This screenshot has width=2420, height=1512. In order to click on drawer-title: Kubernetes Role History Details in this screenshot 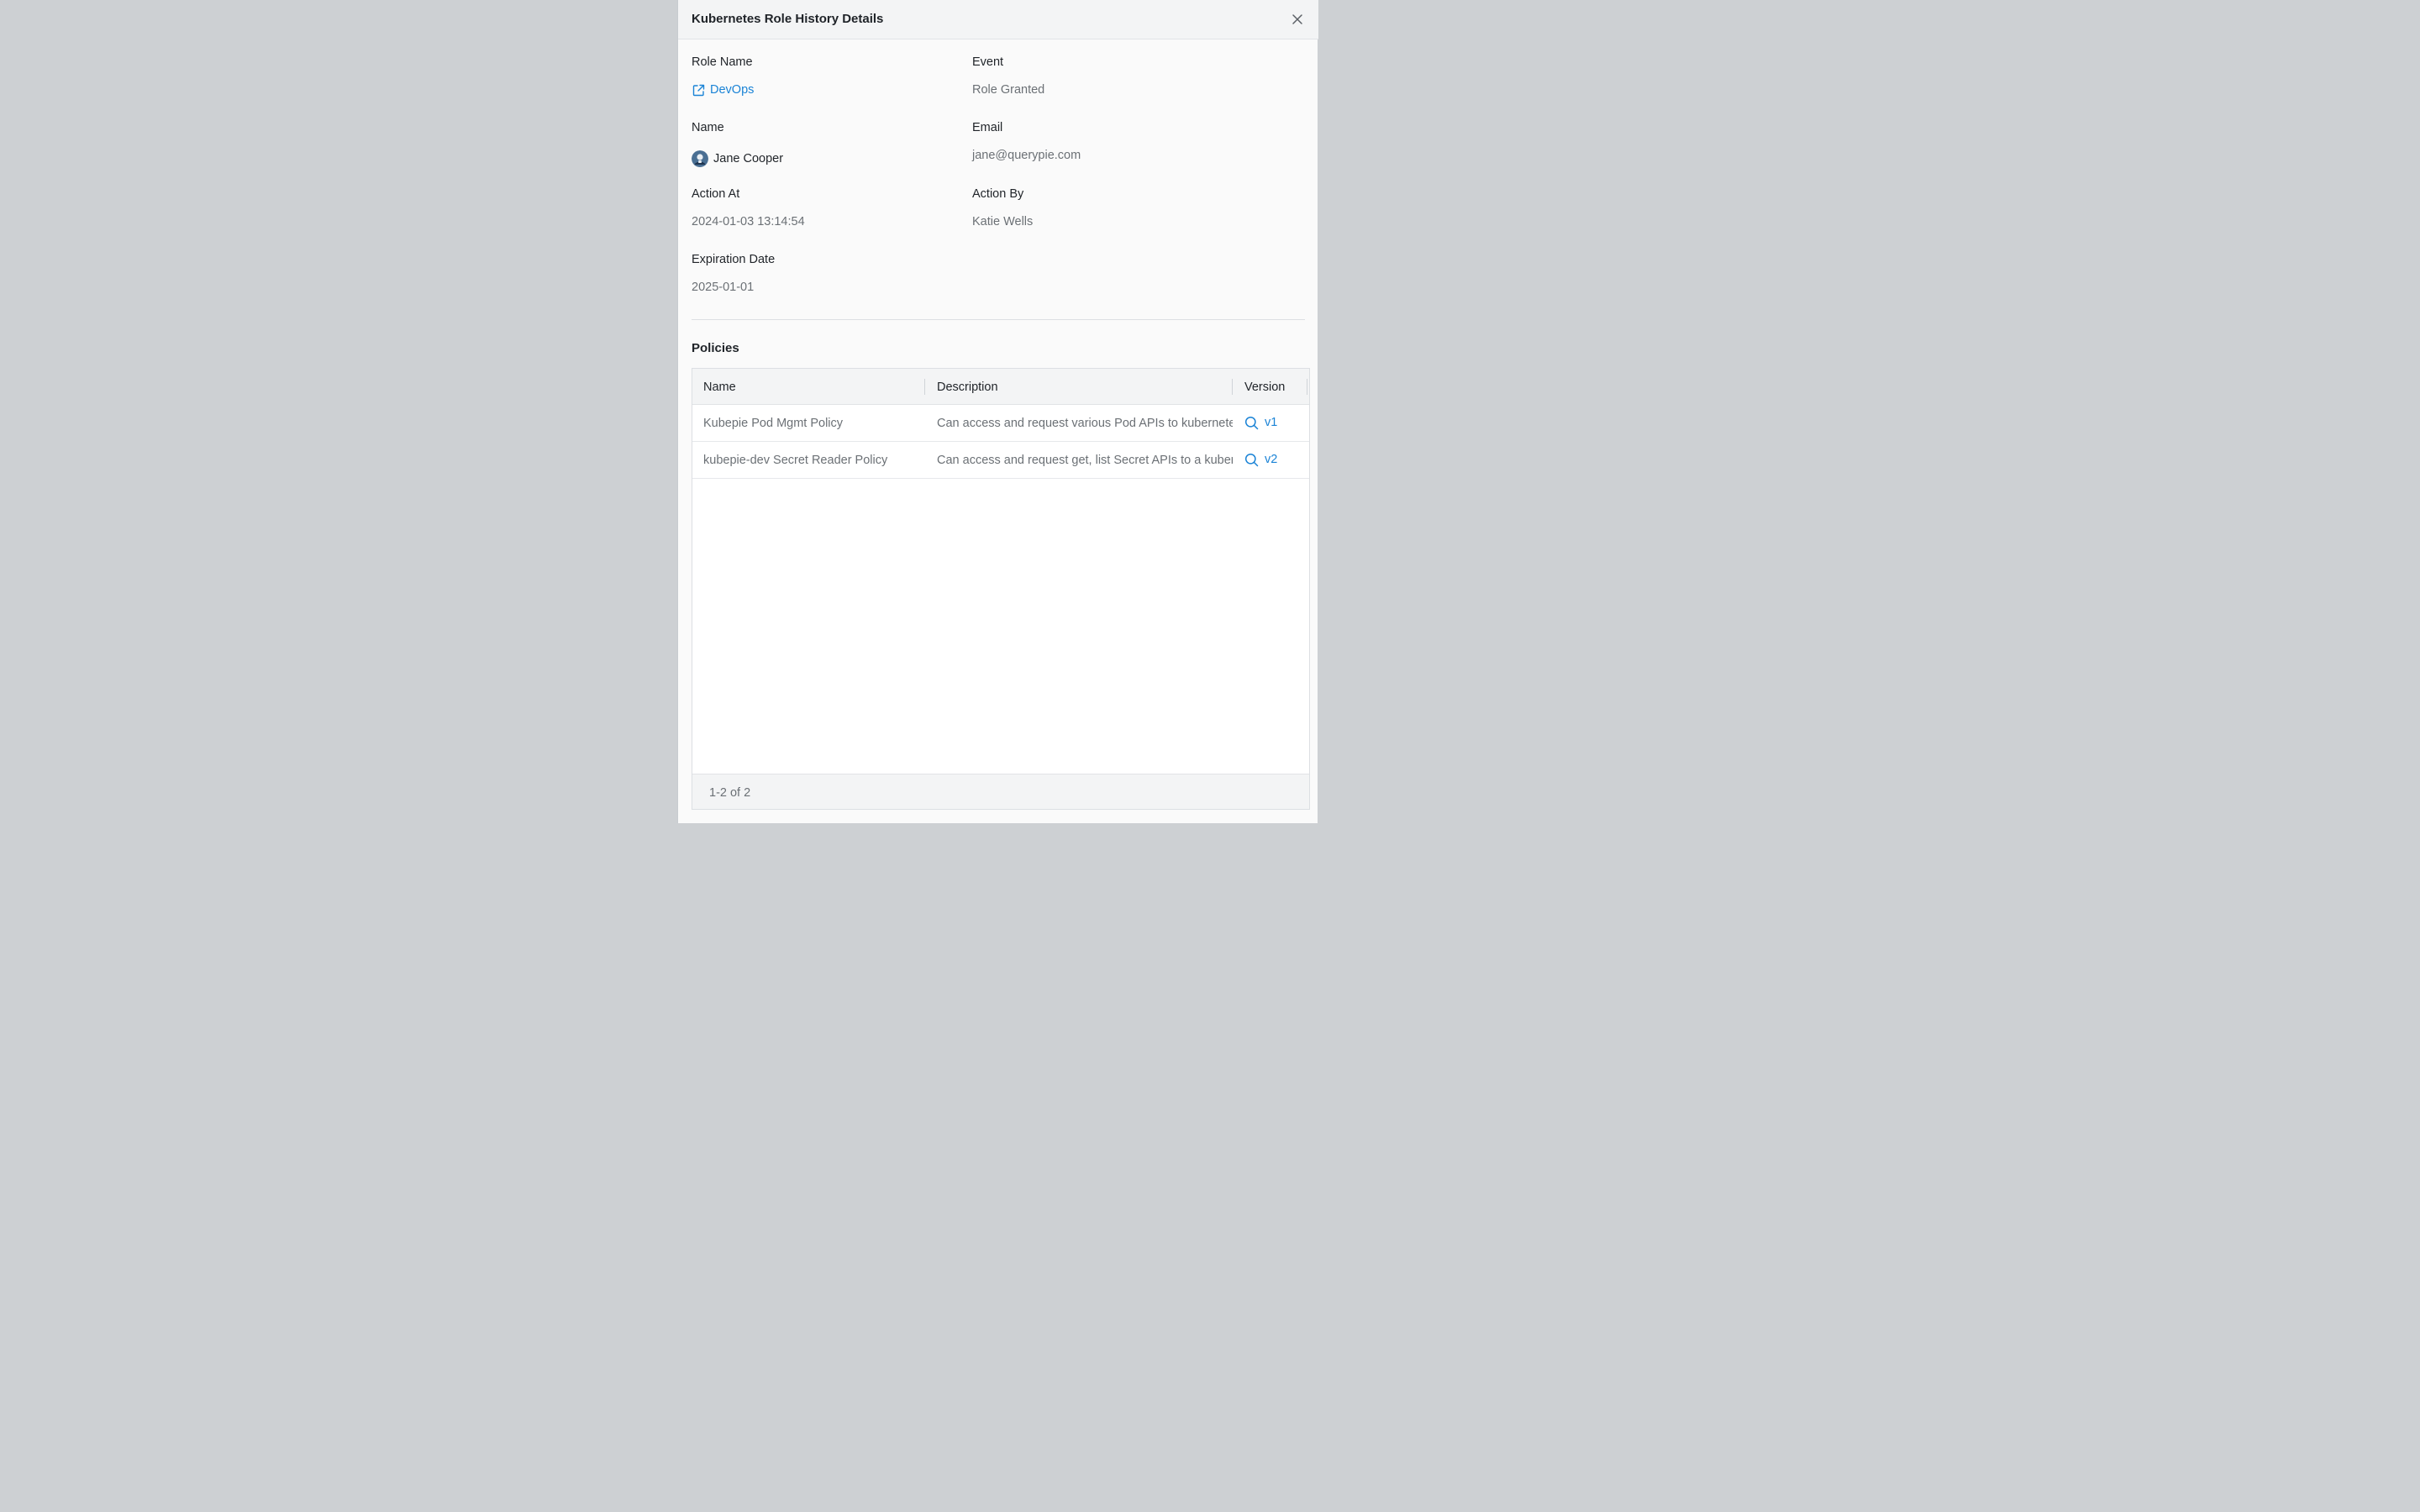, I will do `click(788, 19)`.